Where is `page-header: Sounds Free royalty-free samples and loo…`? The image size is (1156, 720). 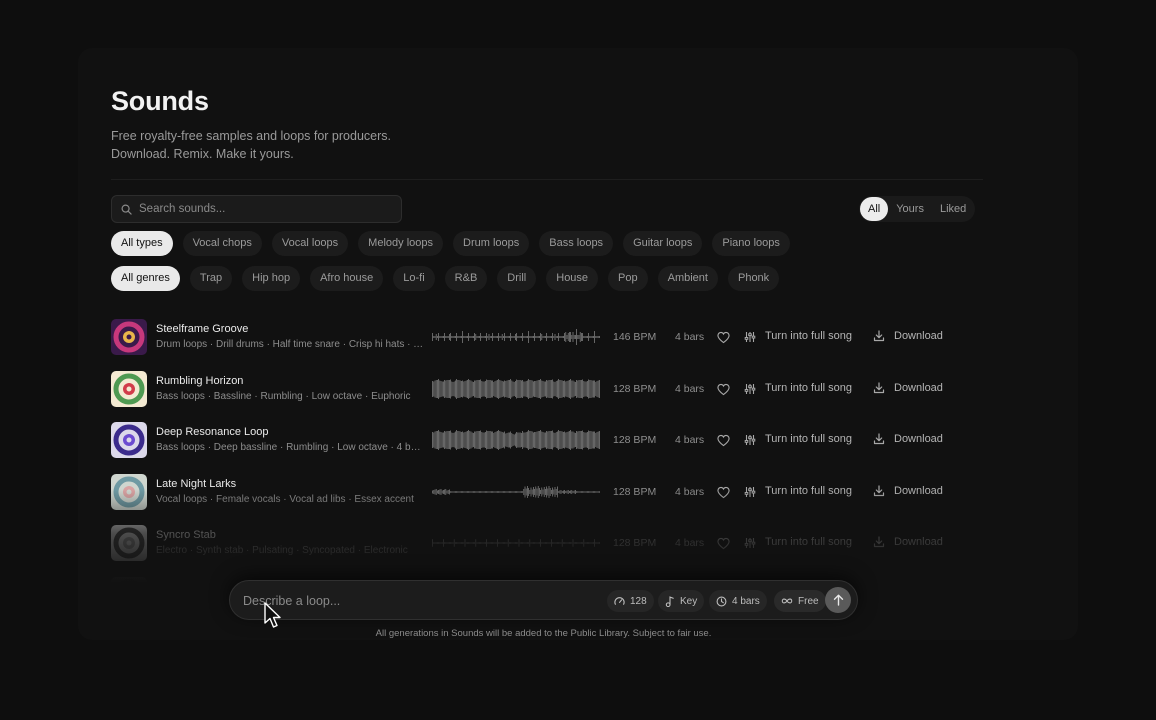
page-header: Sounds Free royalty-free samples and loo… is located at coordinates (251, 124).